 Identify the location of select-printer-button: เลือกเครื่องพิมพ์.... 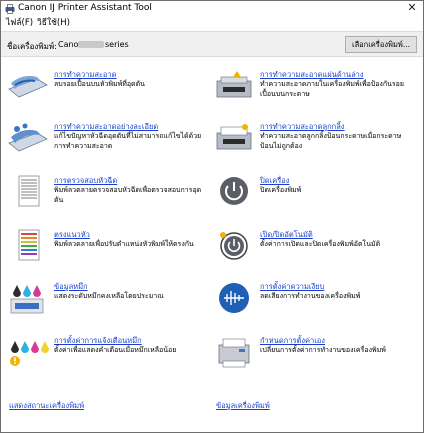
(381, 44).